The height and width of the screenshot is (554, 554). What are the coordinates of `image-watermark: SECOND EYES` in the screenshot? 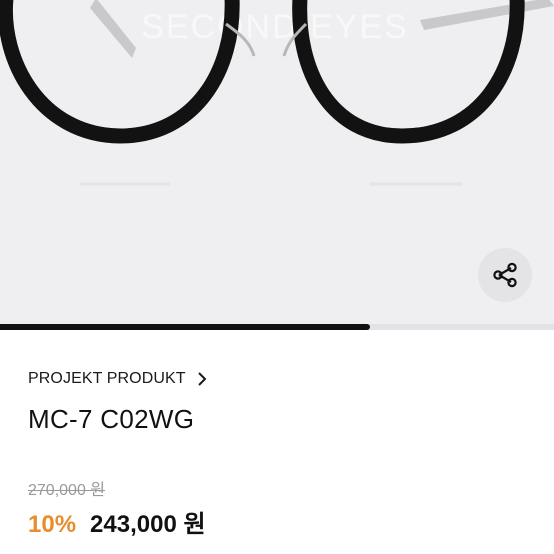 It's located at (275, 27).